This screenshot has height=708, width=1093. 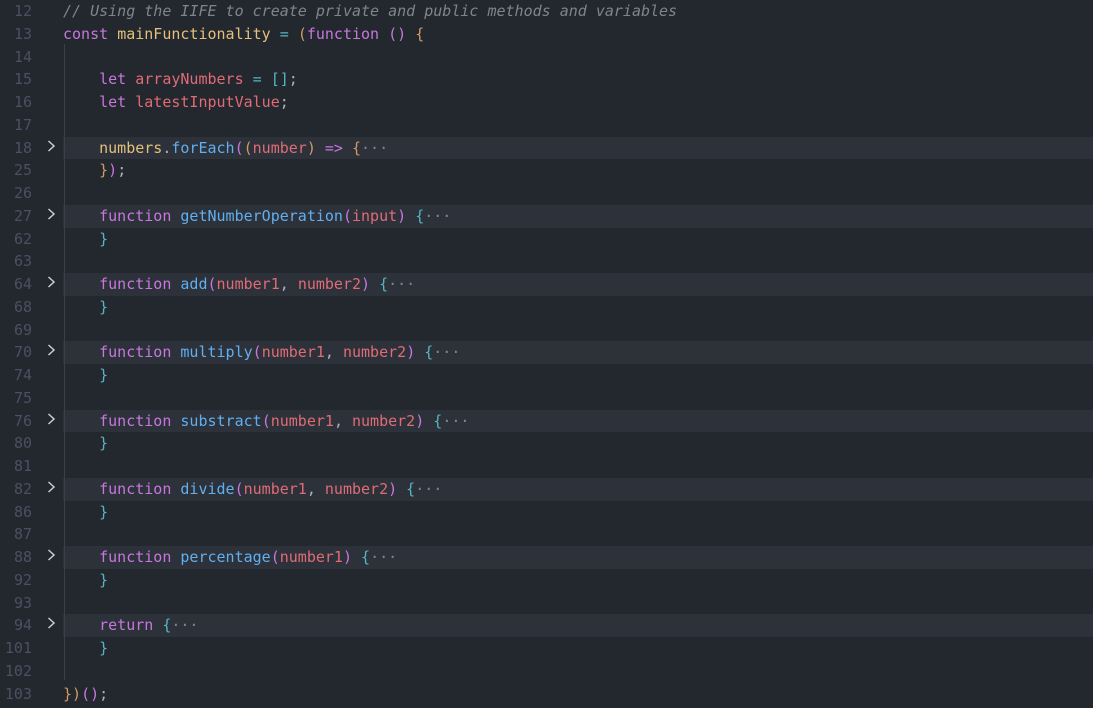 What do you see at coordinates (546, 466) in the screenshot?
I see `code-line: 81` at bounding box center [546, 466].